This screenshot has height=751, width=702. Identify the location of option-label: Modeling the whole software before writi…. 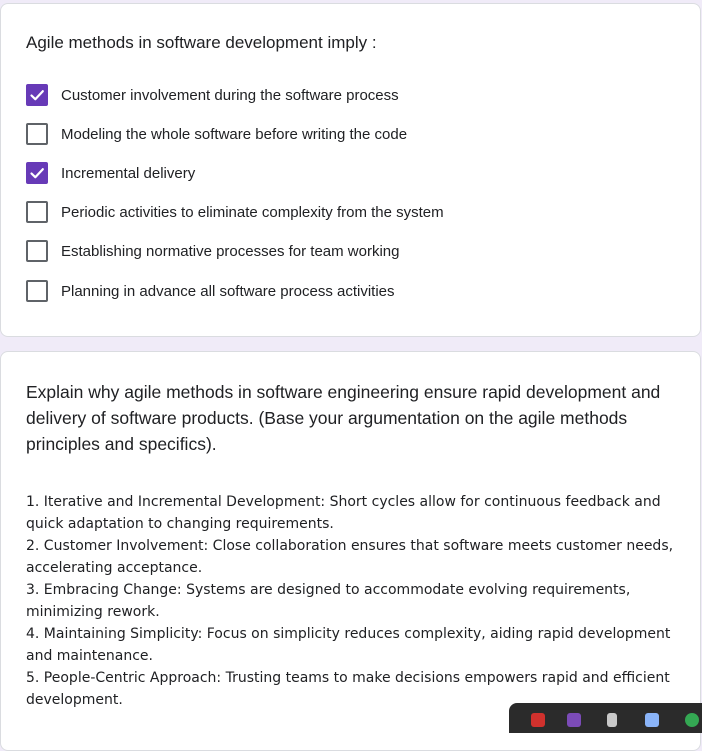
(234, 134).